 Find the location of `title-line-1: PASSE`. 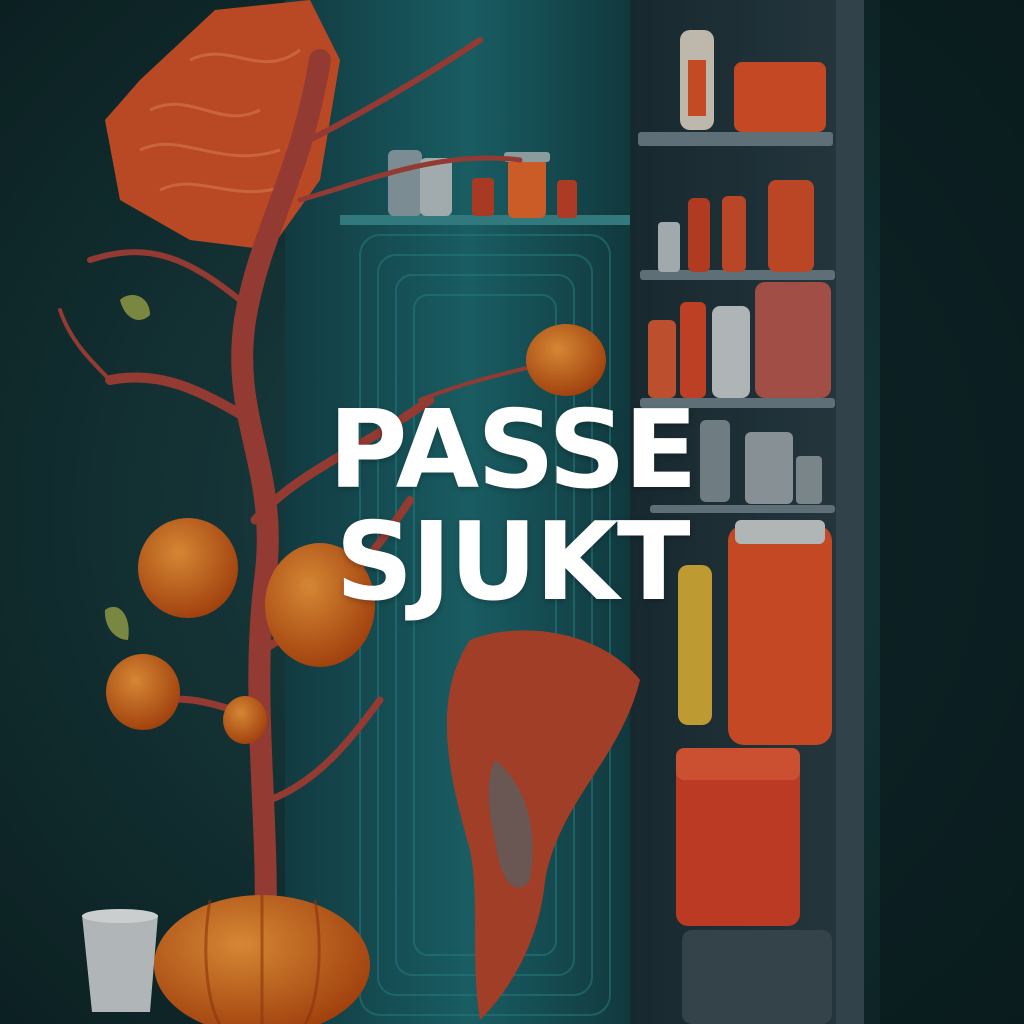

title-line-1: PASSE is located at coordinates (512, 450).